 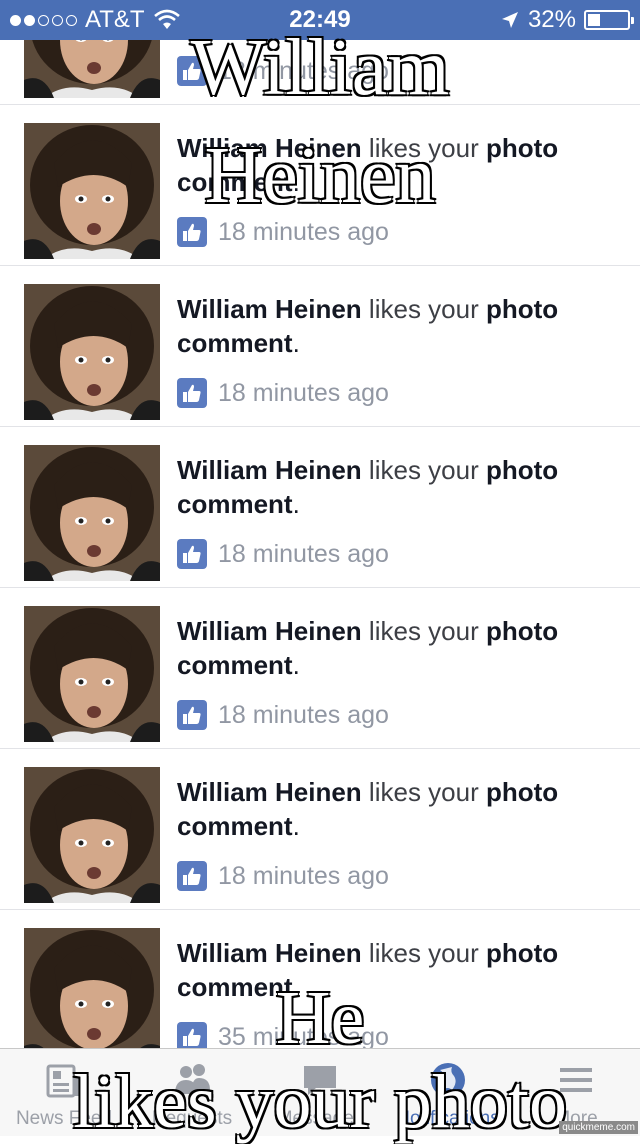 I want to click on meme-bottom-line1: He, so click(x=320, y=1018).